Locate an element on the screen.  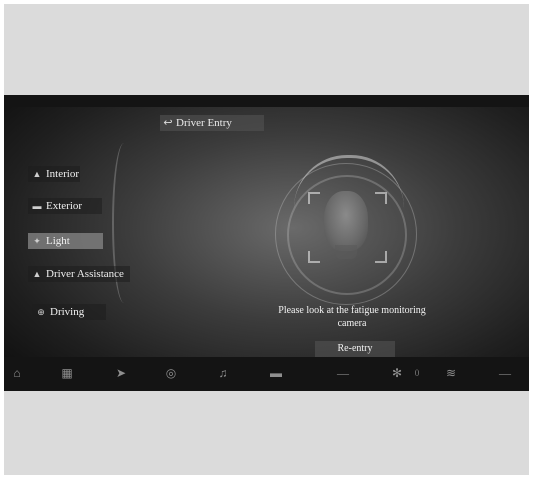
re-entry-button: Re-entry is located at coordinates (355, 349).